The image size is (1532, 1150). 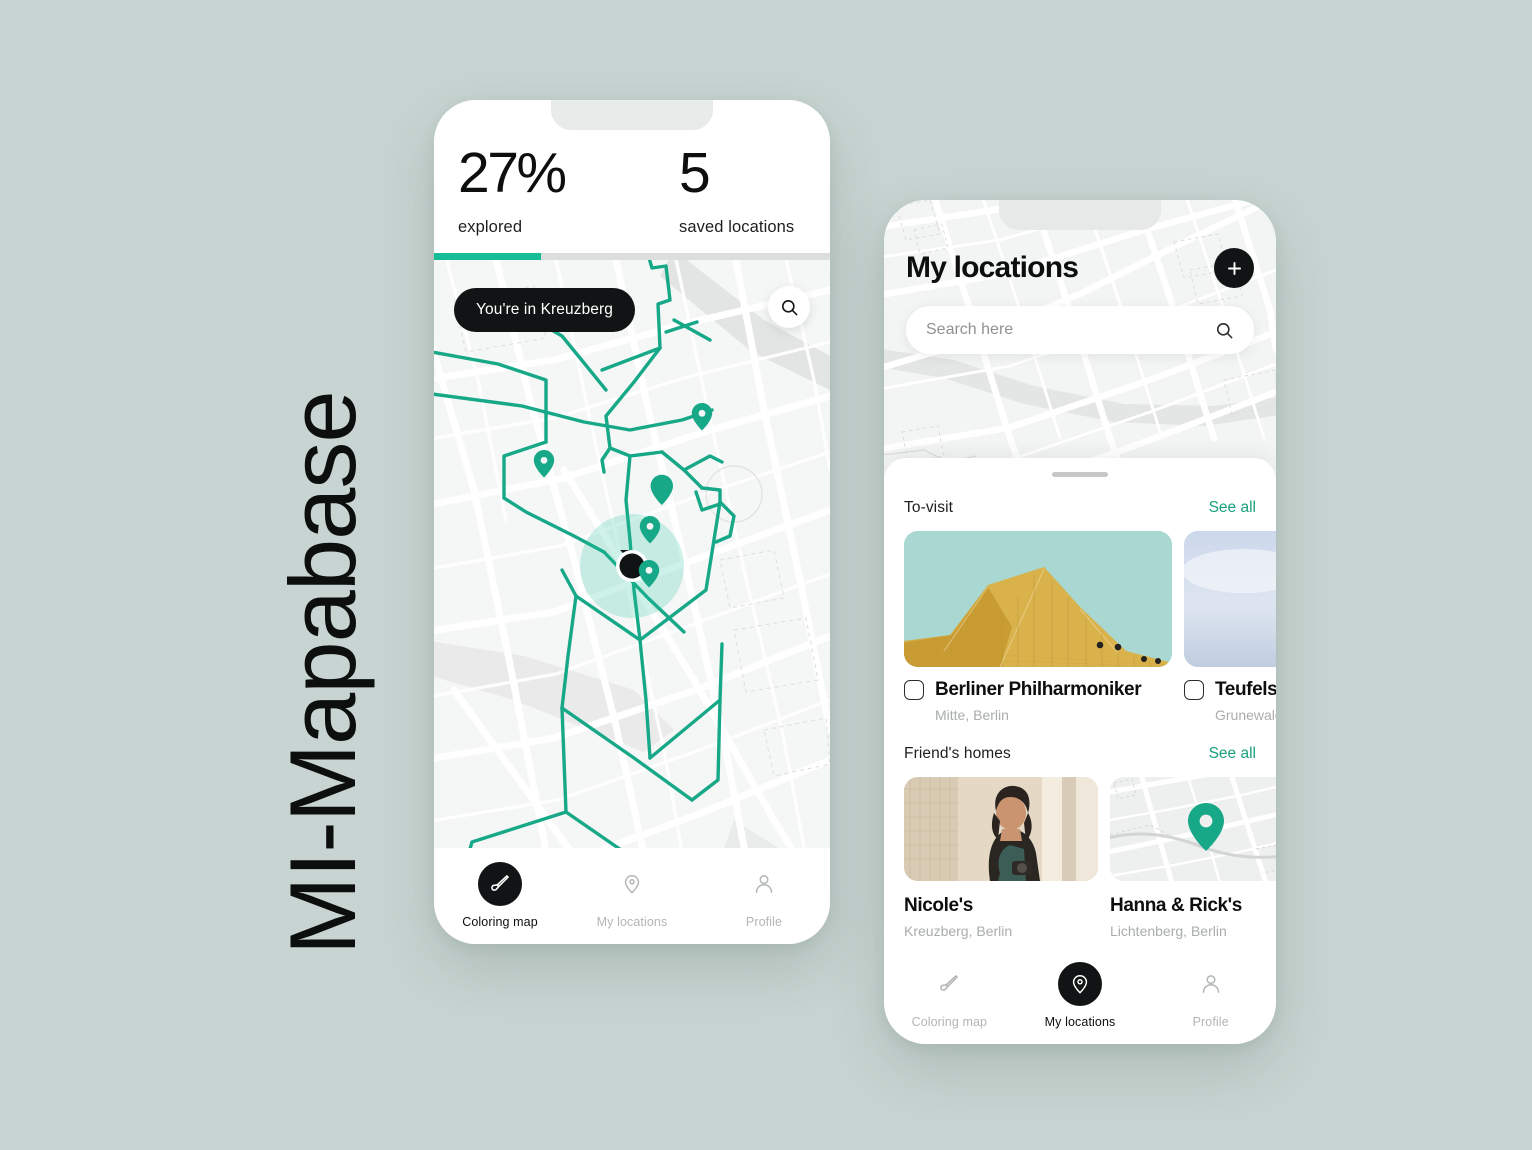 What do you see at coordinates (695, 173) in the screenshot?
I see `saved-value: 5` at bounding box center [695, 173].